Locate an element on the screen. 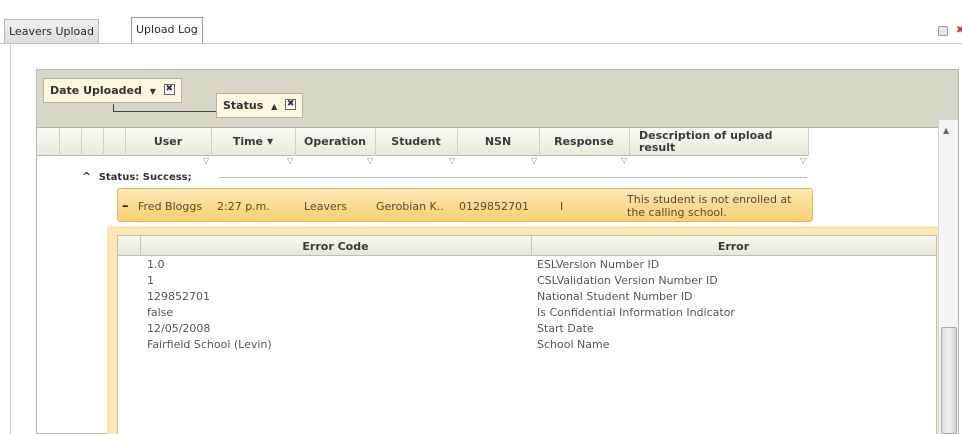 The width and height of the screenshot is (962, 434). minimize-icon is located at coordinates (943, 31).